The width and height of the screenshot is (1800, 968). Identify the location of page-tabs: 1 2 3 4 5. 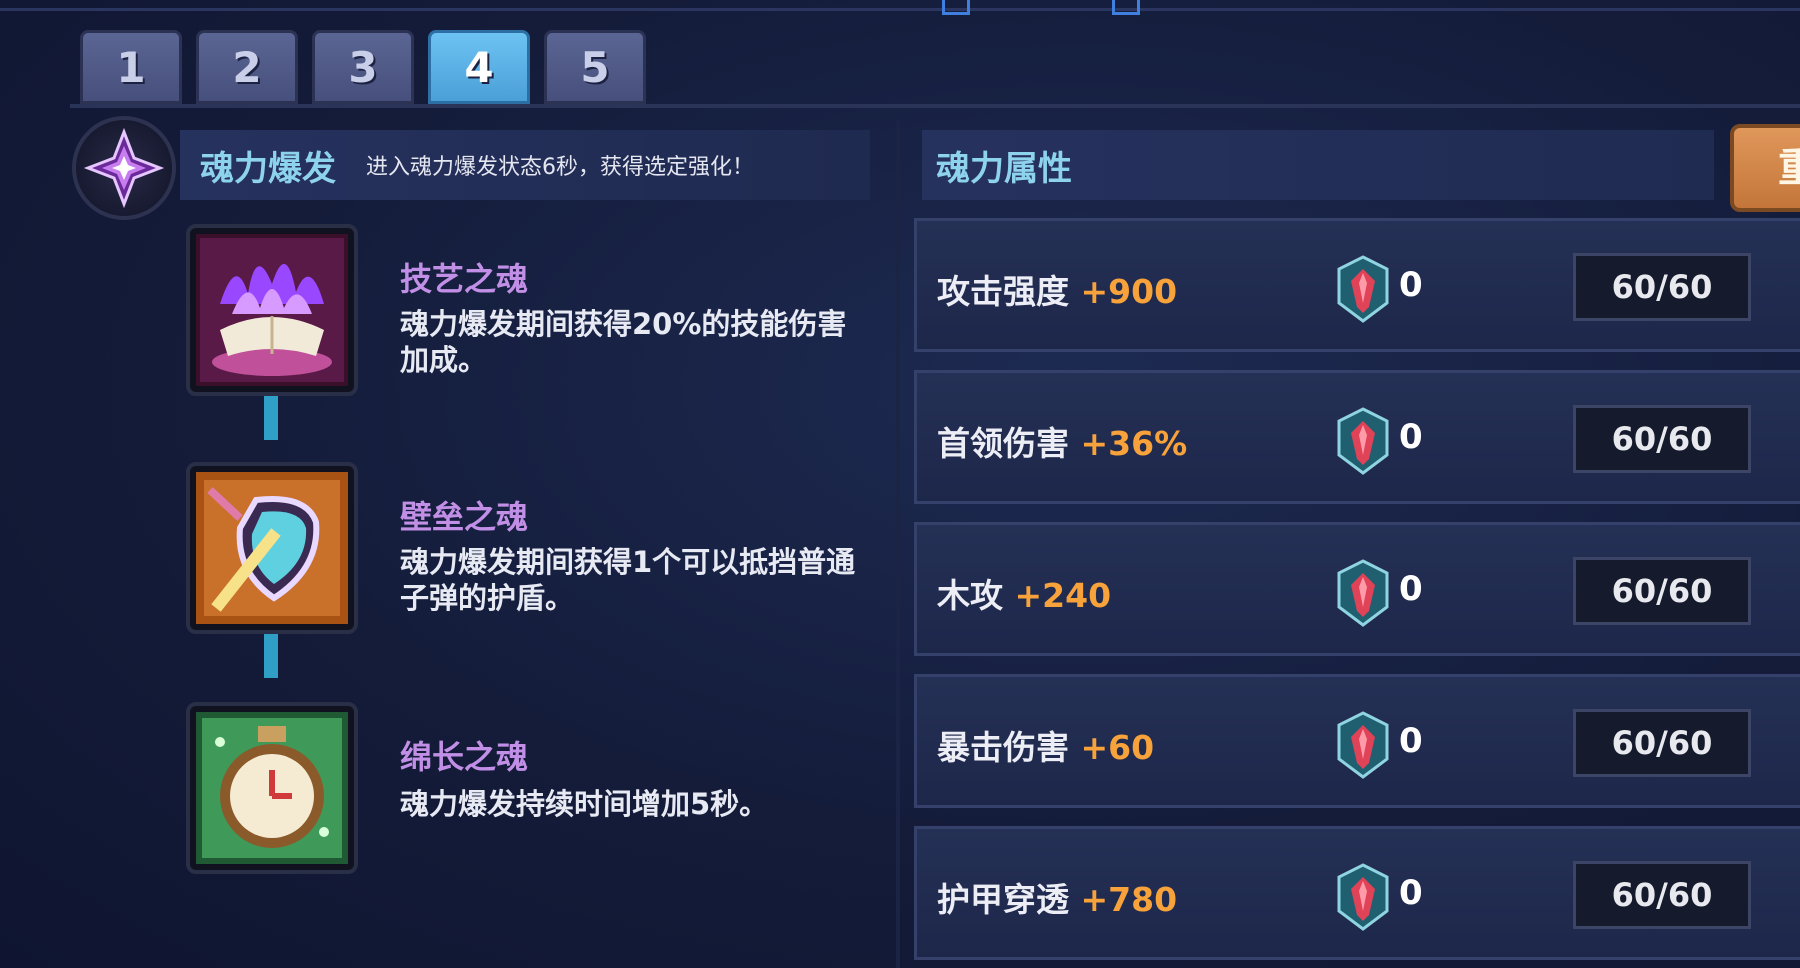
(363, 67).